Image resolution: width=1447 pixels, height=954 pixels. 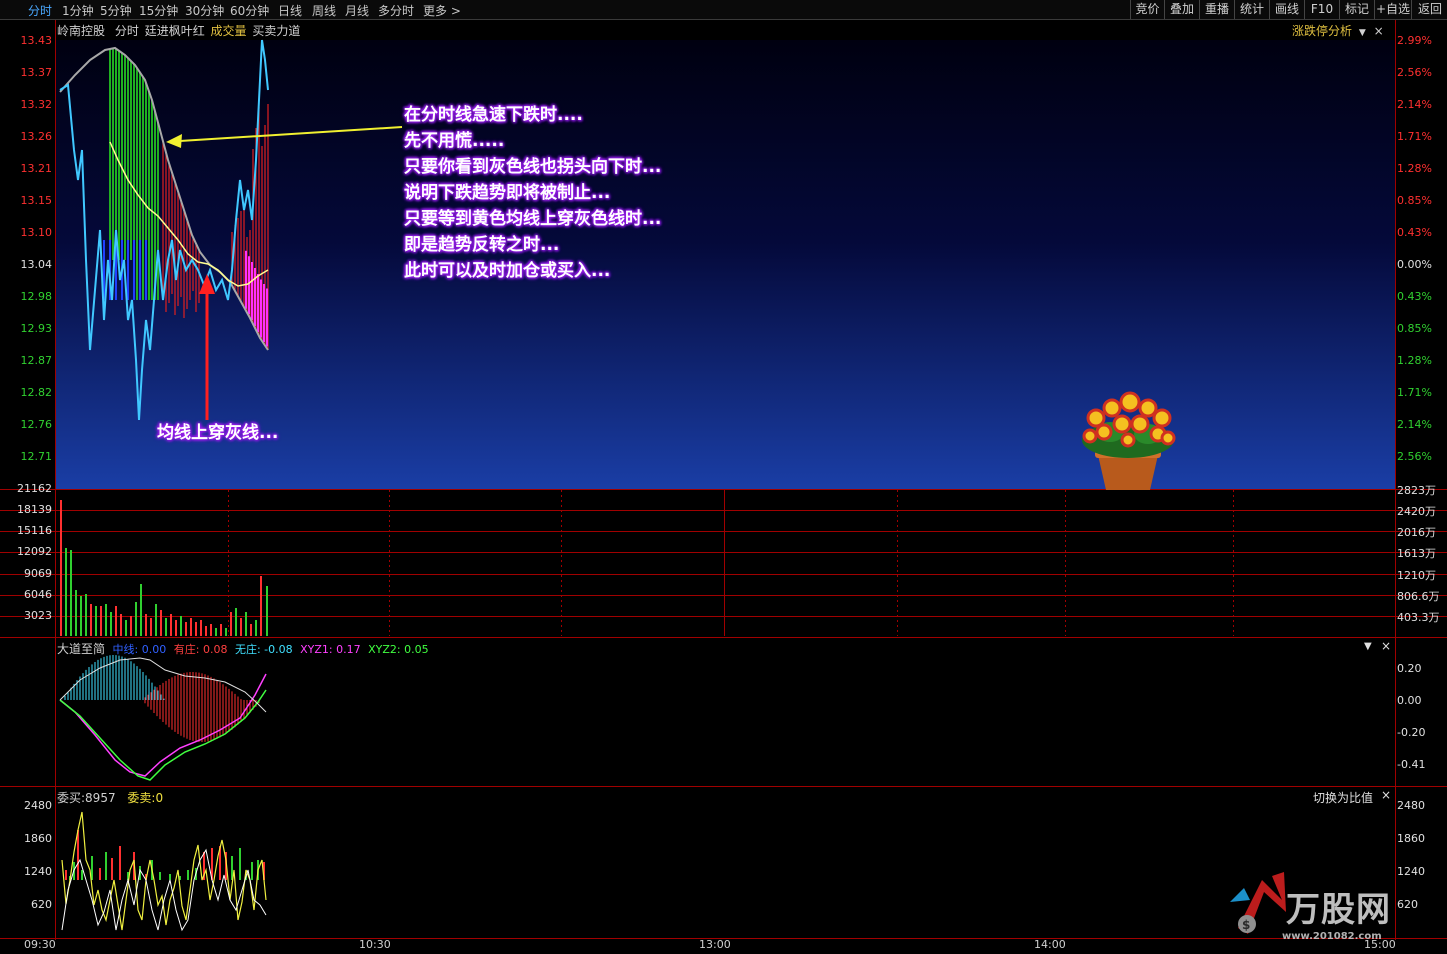 I want to click on price-tick: 12.98, so click(x=36, y=296).